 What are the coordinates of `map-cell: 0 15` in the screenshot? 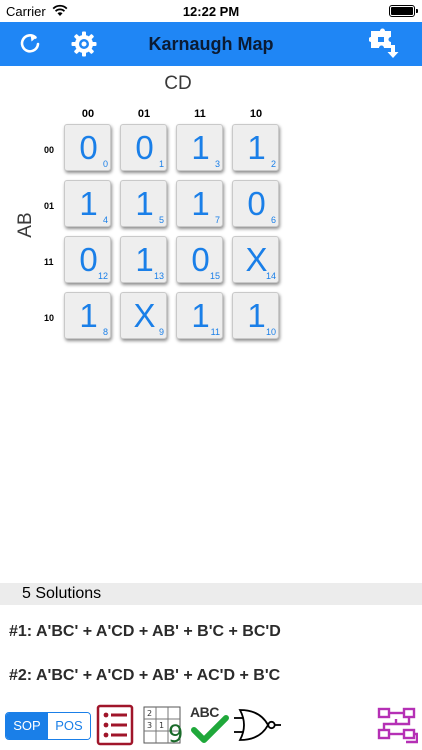 It's located at (199, 259).